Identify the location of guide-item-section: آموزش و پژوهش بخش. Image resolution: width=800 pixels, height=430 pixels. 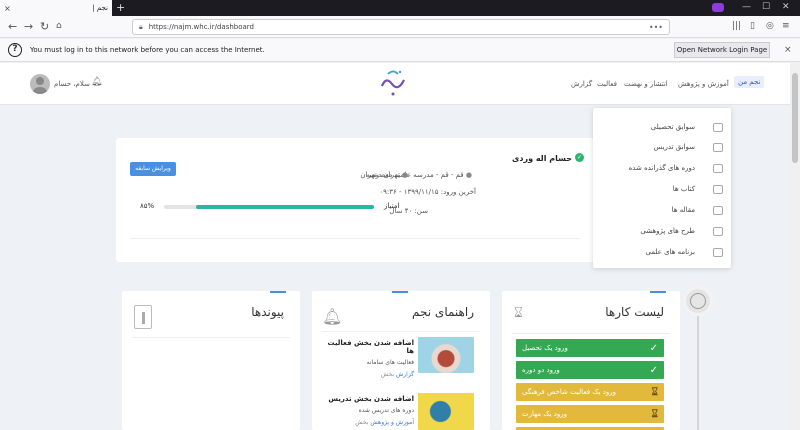
(367, 422).